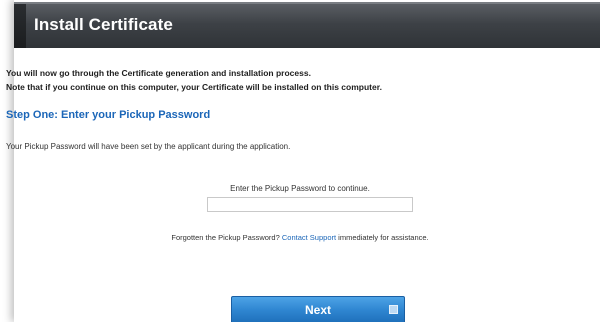 This screenshot has height=322, width=600. I want to click on next-button-label: Next, so click(317, 310).